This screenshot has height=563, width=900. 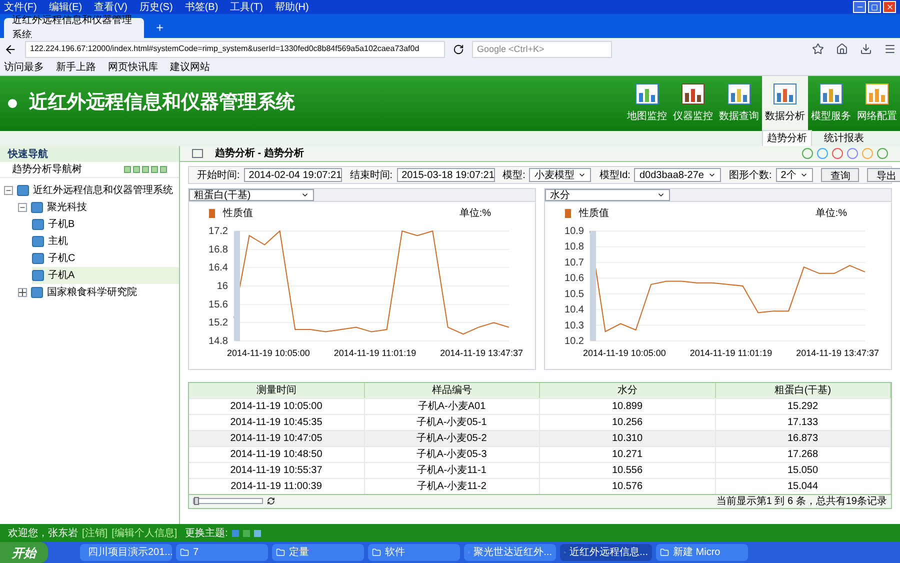 I want to click on table-row: 2014-11-19 10:47:05 子机A-小麦05-2 10.310 16.873, so click(x=540, y=438).